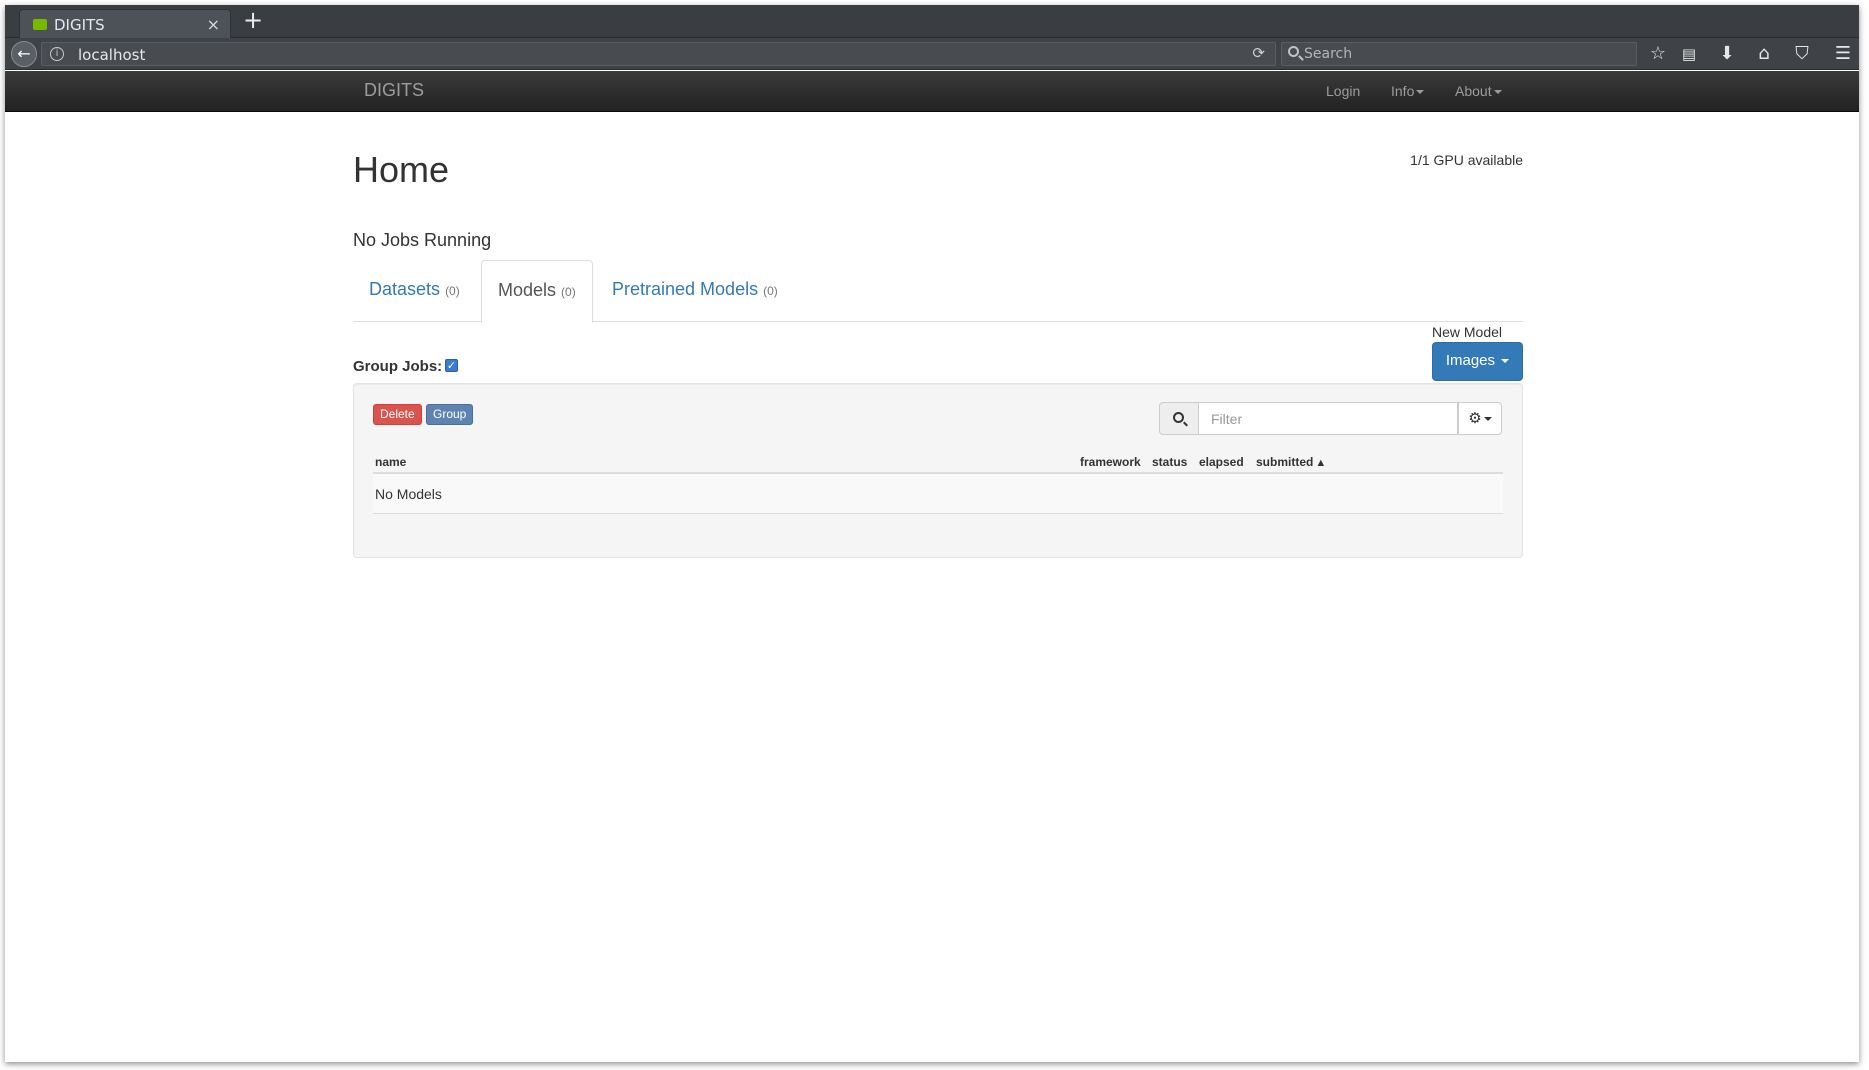  I want to click on new-model-images-button: Images, so click(1477, 361).